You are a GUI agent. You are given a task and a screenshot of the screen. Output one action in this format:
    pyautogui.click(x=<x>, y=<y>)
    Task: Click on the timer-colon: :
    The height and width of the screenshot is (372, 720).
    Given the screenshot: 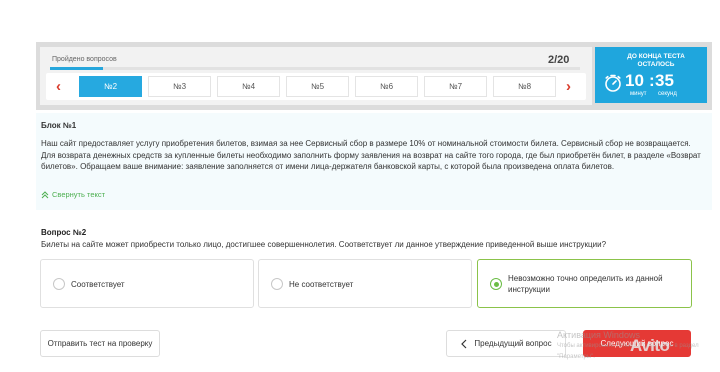 What is the action you would take?
    pyautogui.click(x=652, y=80)
    